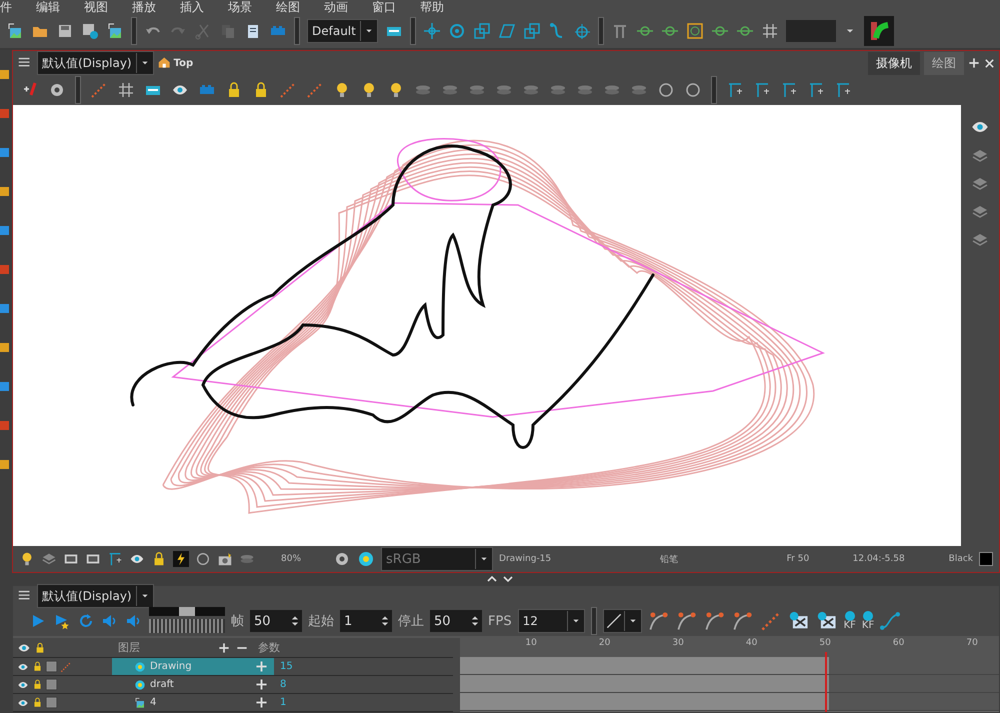  Describe the element at coordinates (192, 7) in the screenshot. I see `menu-item: 插入` at that location.